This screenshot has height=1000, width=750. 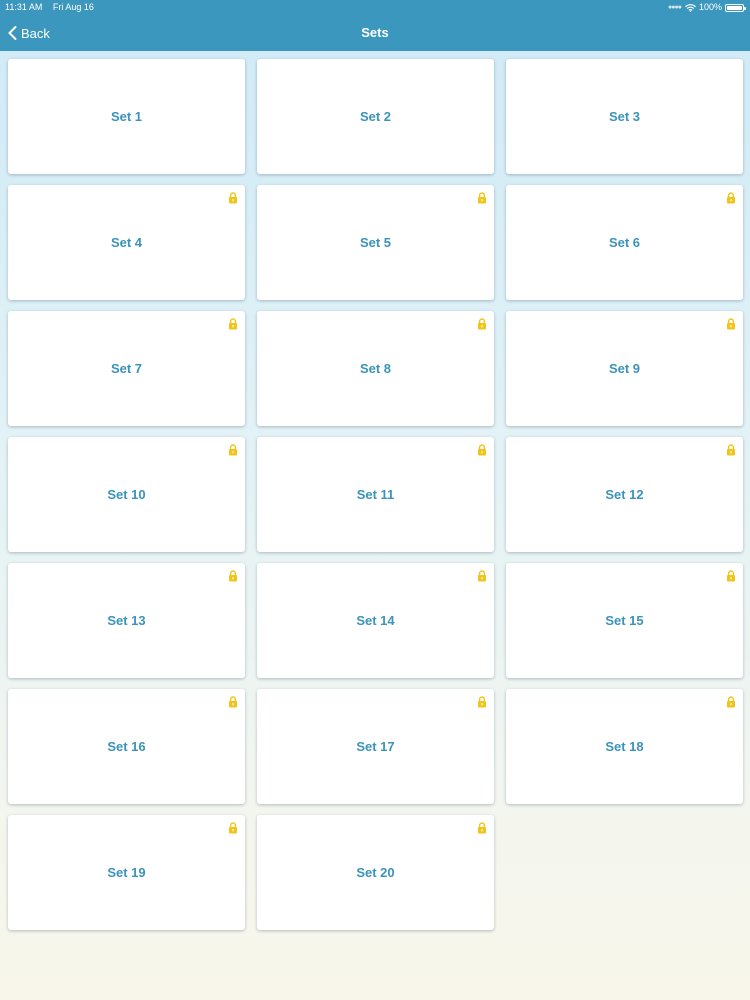 I want to click on set-card-19: Set 19, so click(x=126, y=872).